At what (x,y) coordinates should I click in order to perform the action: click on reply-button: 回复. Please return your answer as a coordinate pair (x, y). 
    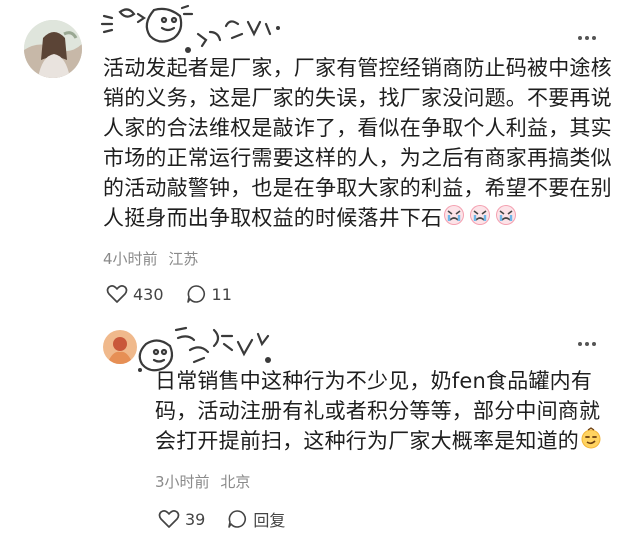
    Looking at the image, I should click on (256, 519).